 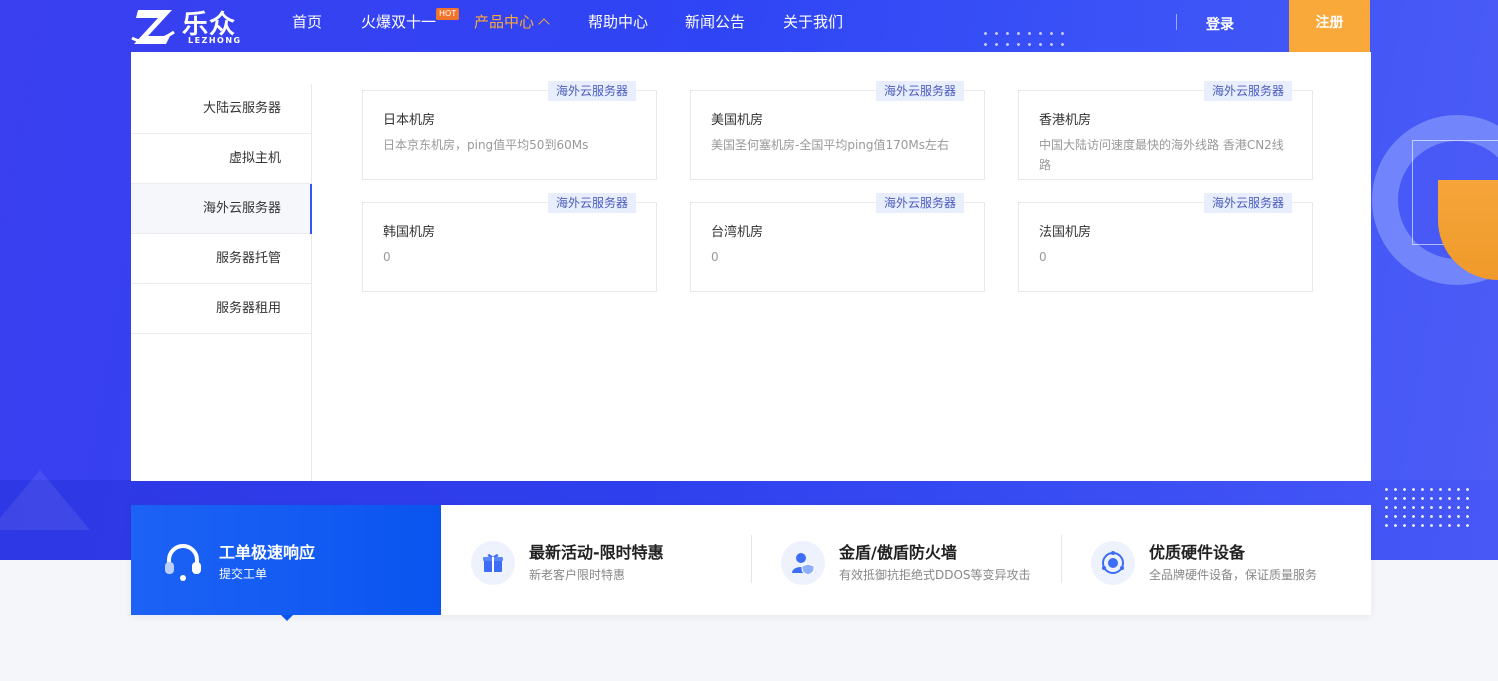 What do you see at coordinates (803, 563) in the screenshot?
I see `user-shield-icon` at bounding box center [803, 563].